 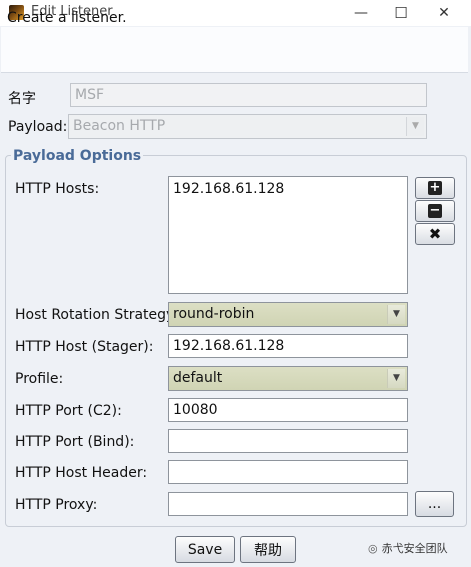 I want to click on http-port-c2-field: 10080, so click(x=288, y=410).